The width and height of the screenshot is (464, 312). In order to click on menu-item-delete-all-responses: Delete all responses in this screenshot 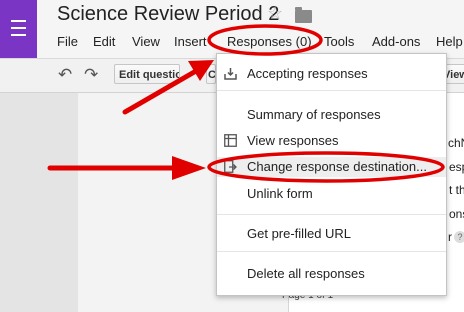, I will do `click(331, 274)`.